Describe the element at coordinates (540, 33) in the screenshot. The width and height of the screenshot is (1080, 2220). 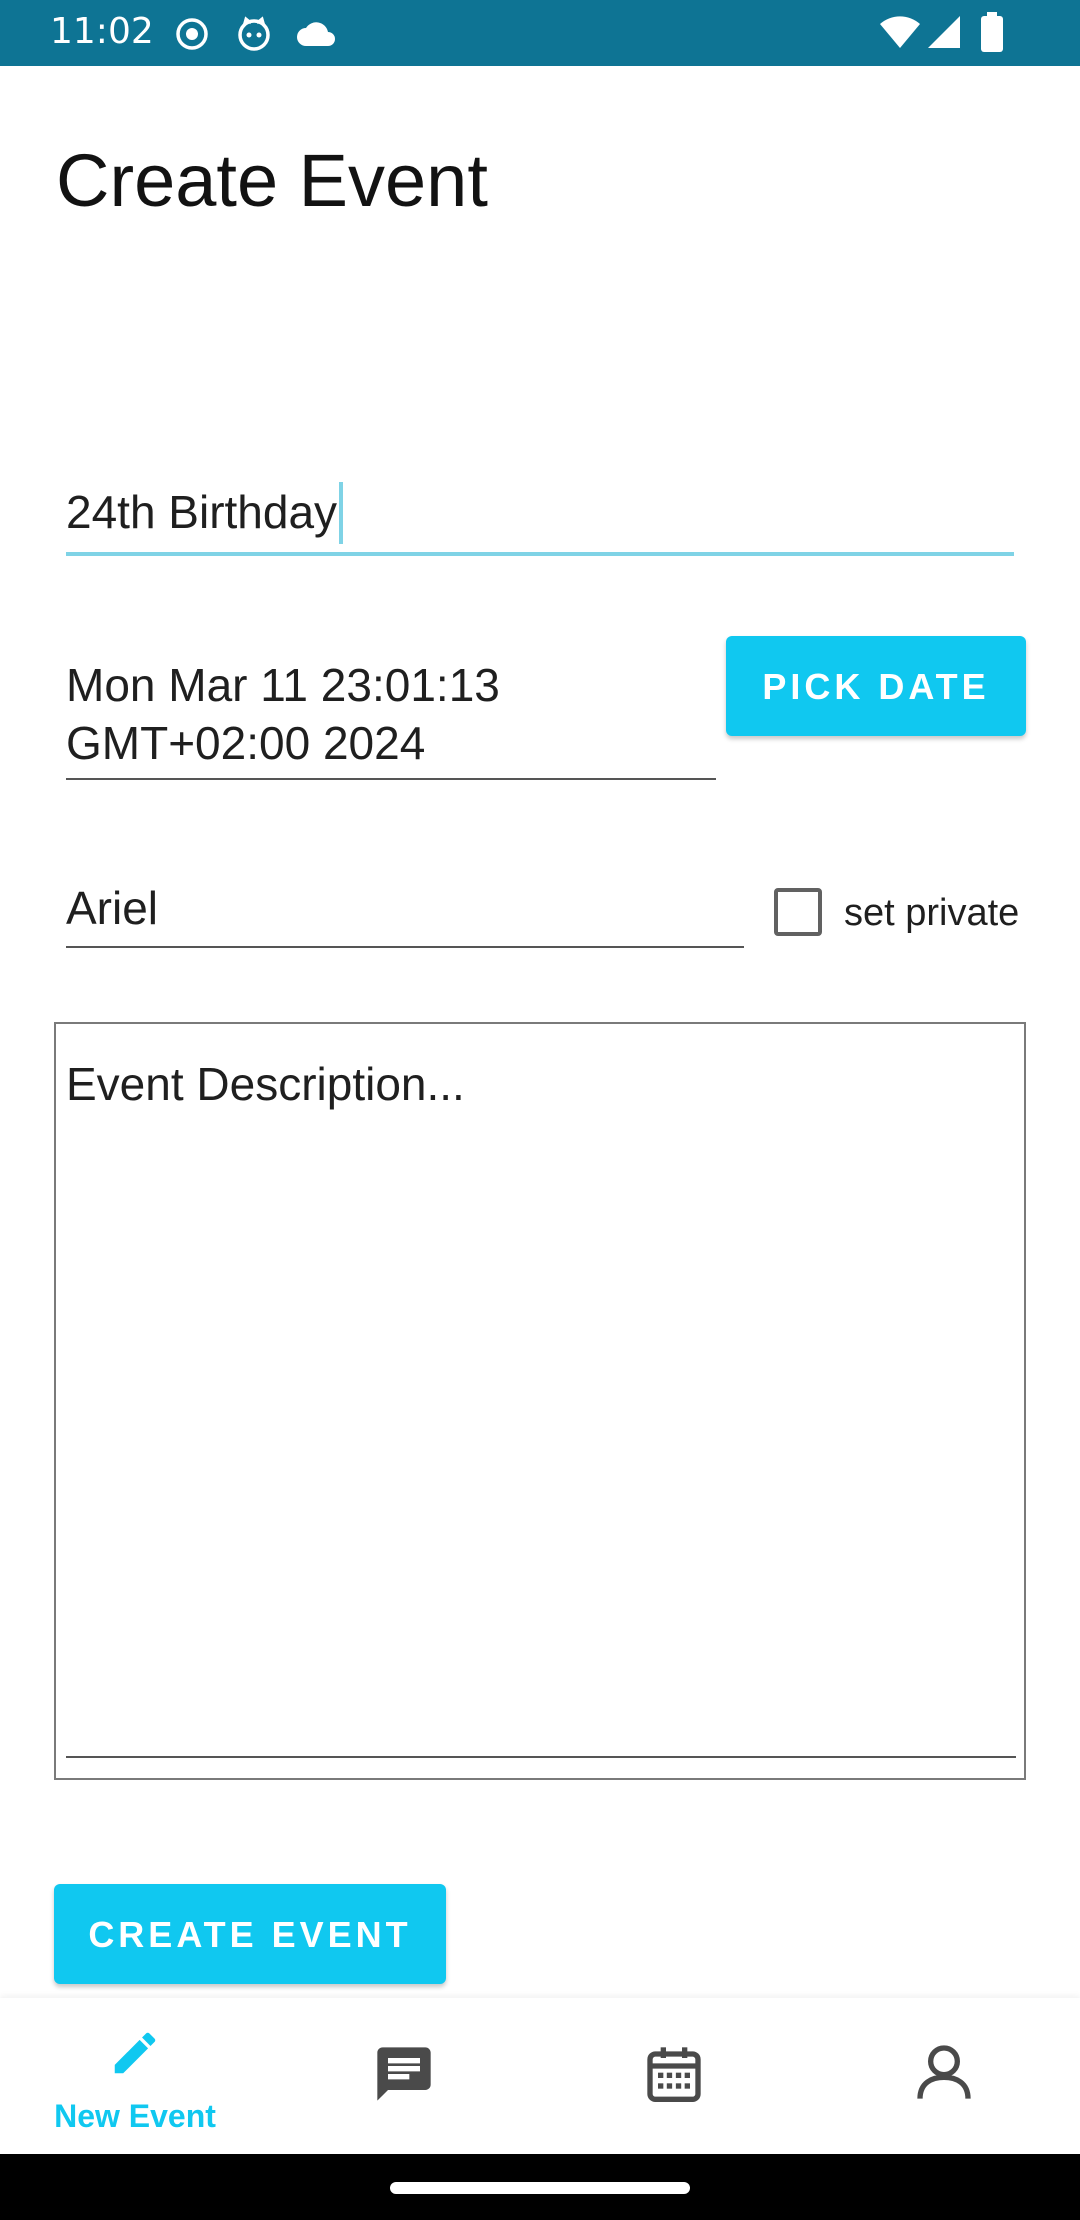
I see `status-bar: 11:02` at that location.